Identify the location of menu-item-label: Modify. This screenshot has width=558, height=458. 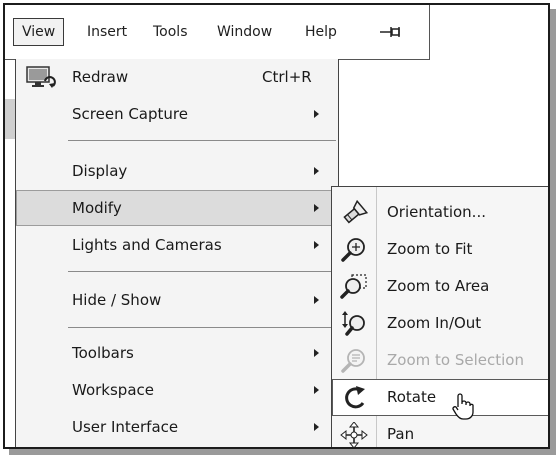
(97, 208).